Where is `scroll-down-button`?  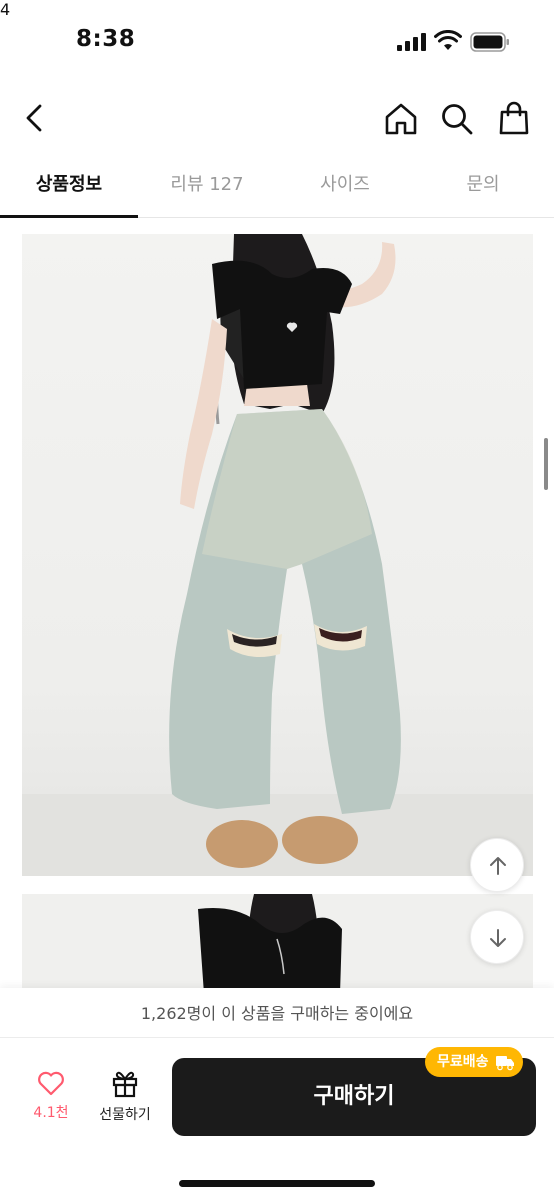 scroll-down-button is located at coordinates (497, 937).